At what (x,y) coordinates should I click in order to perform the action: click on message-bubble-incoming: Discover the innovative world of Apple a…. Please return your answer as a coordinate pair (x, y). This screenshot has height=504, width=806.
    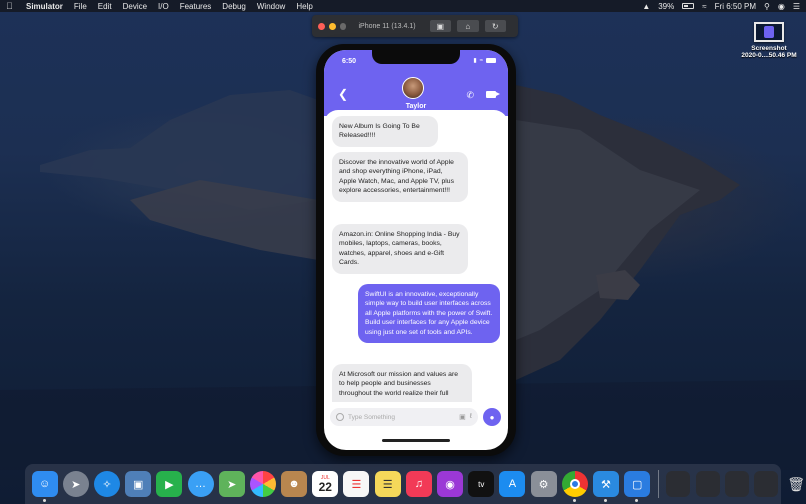
    Looking at the image, I should click on (400, 177).